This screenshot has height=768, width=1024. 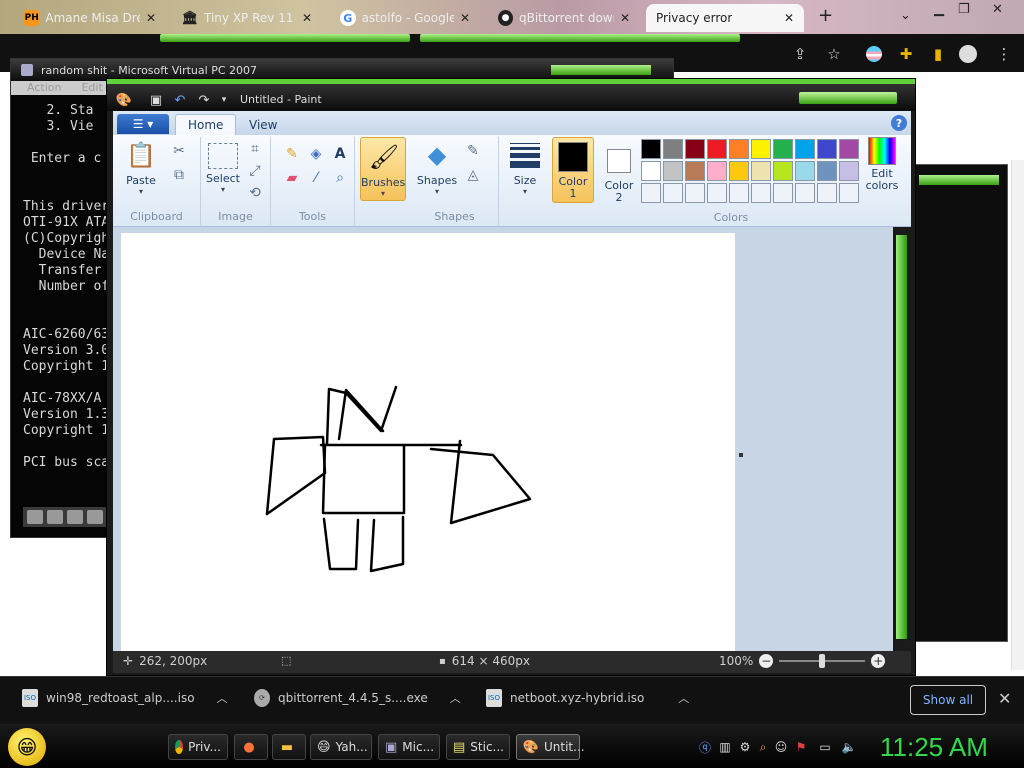 I want to click on cut-icon: ✂, so click(x=179, y=151).